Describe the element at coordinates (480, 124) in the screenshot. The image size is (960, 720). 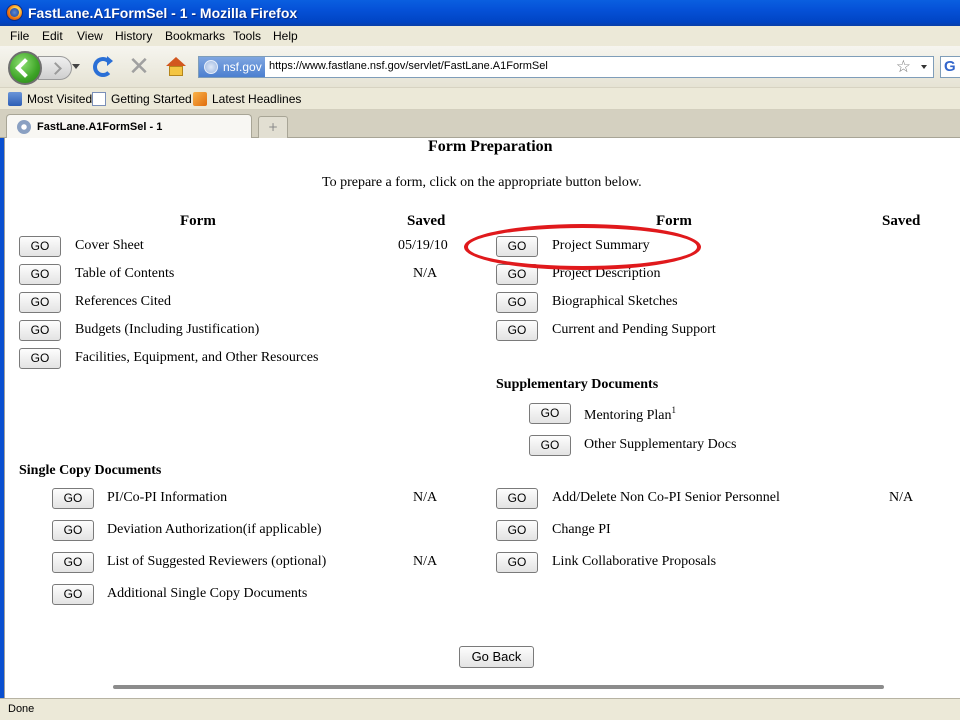
I see `tab-strip: FastLane.A1FormSel - 1 +` at that location.